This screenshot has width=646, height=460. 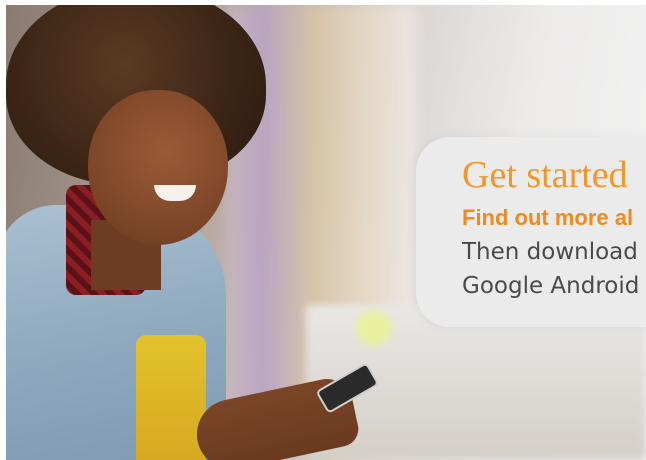 What do you see at coordinates (547, 218) in the screenshot?
I see `promo-link: Find out more al` at bounding box center [547, 218].